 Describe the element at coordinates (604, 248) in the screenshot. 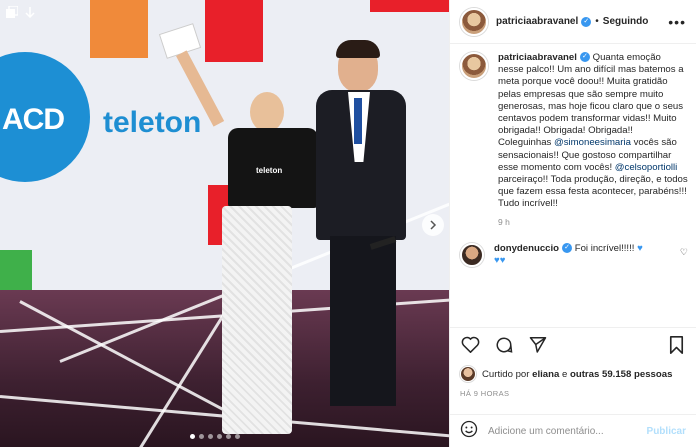

I see `comment-body: Foi incrível!!!!!` at that location.